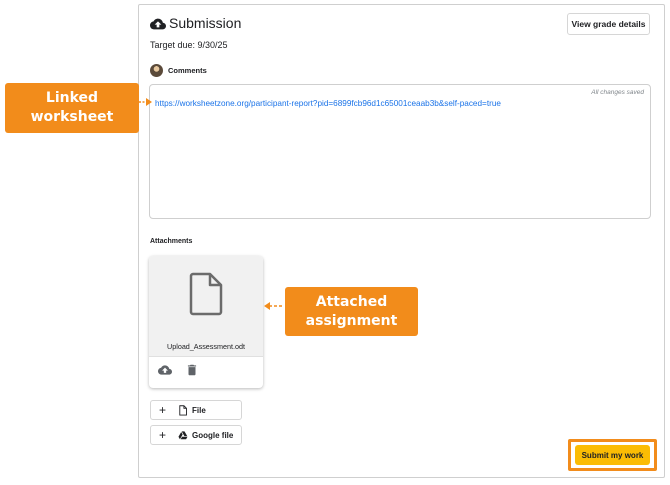  What do you see at coordinates (192, 370) in the screenshot?
I see `trash-icon` at bounding box center [192, 370].